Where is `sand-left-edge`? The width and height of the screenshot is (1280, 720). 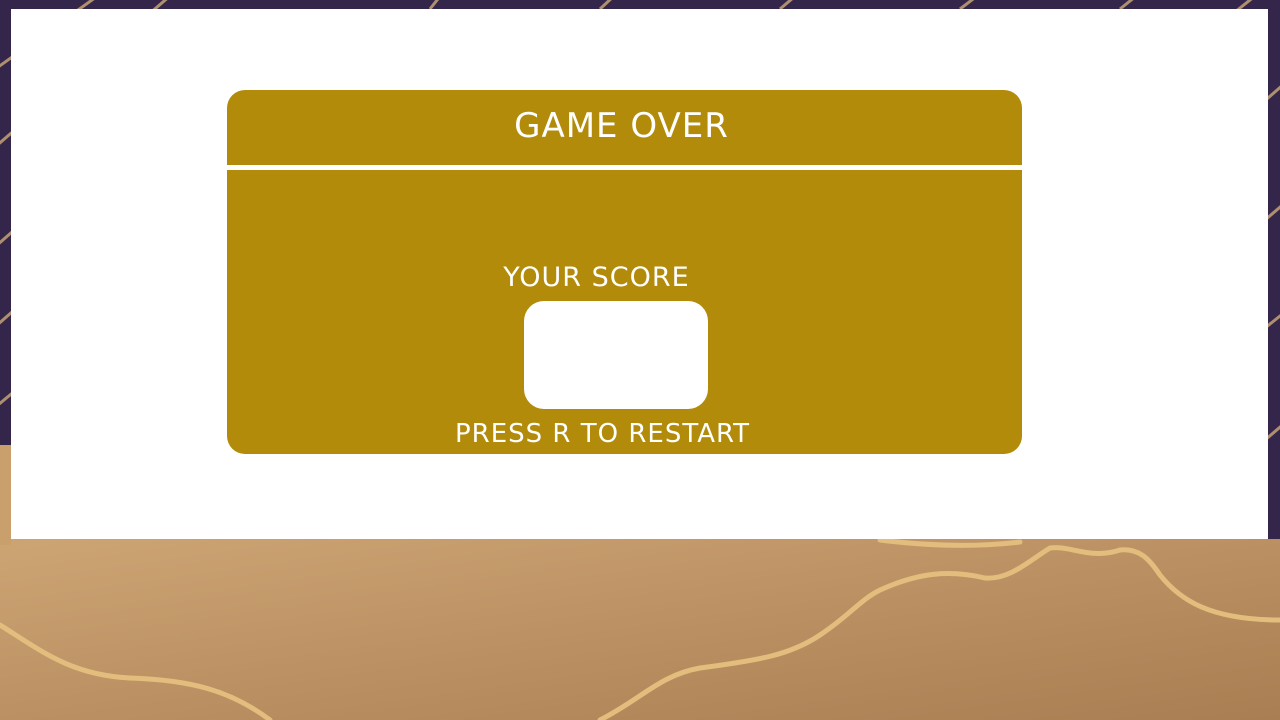
sand-left-edge is located at coordinates (5, 495).